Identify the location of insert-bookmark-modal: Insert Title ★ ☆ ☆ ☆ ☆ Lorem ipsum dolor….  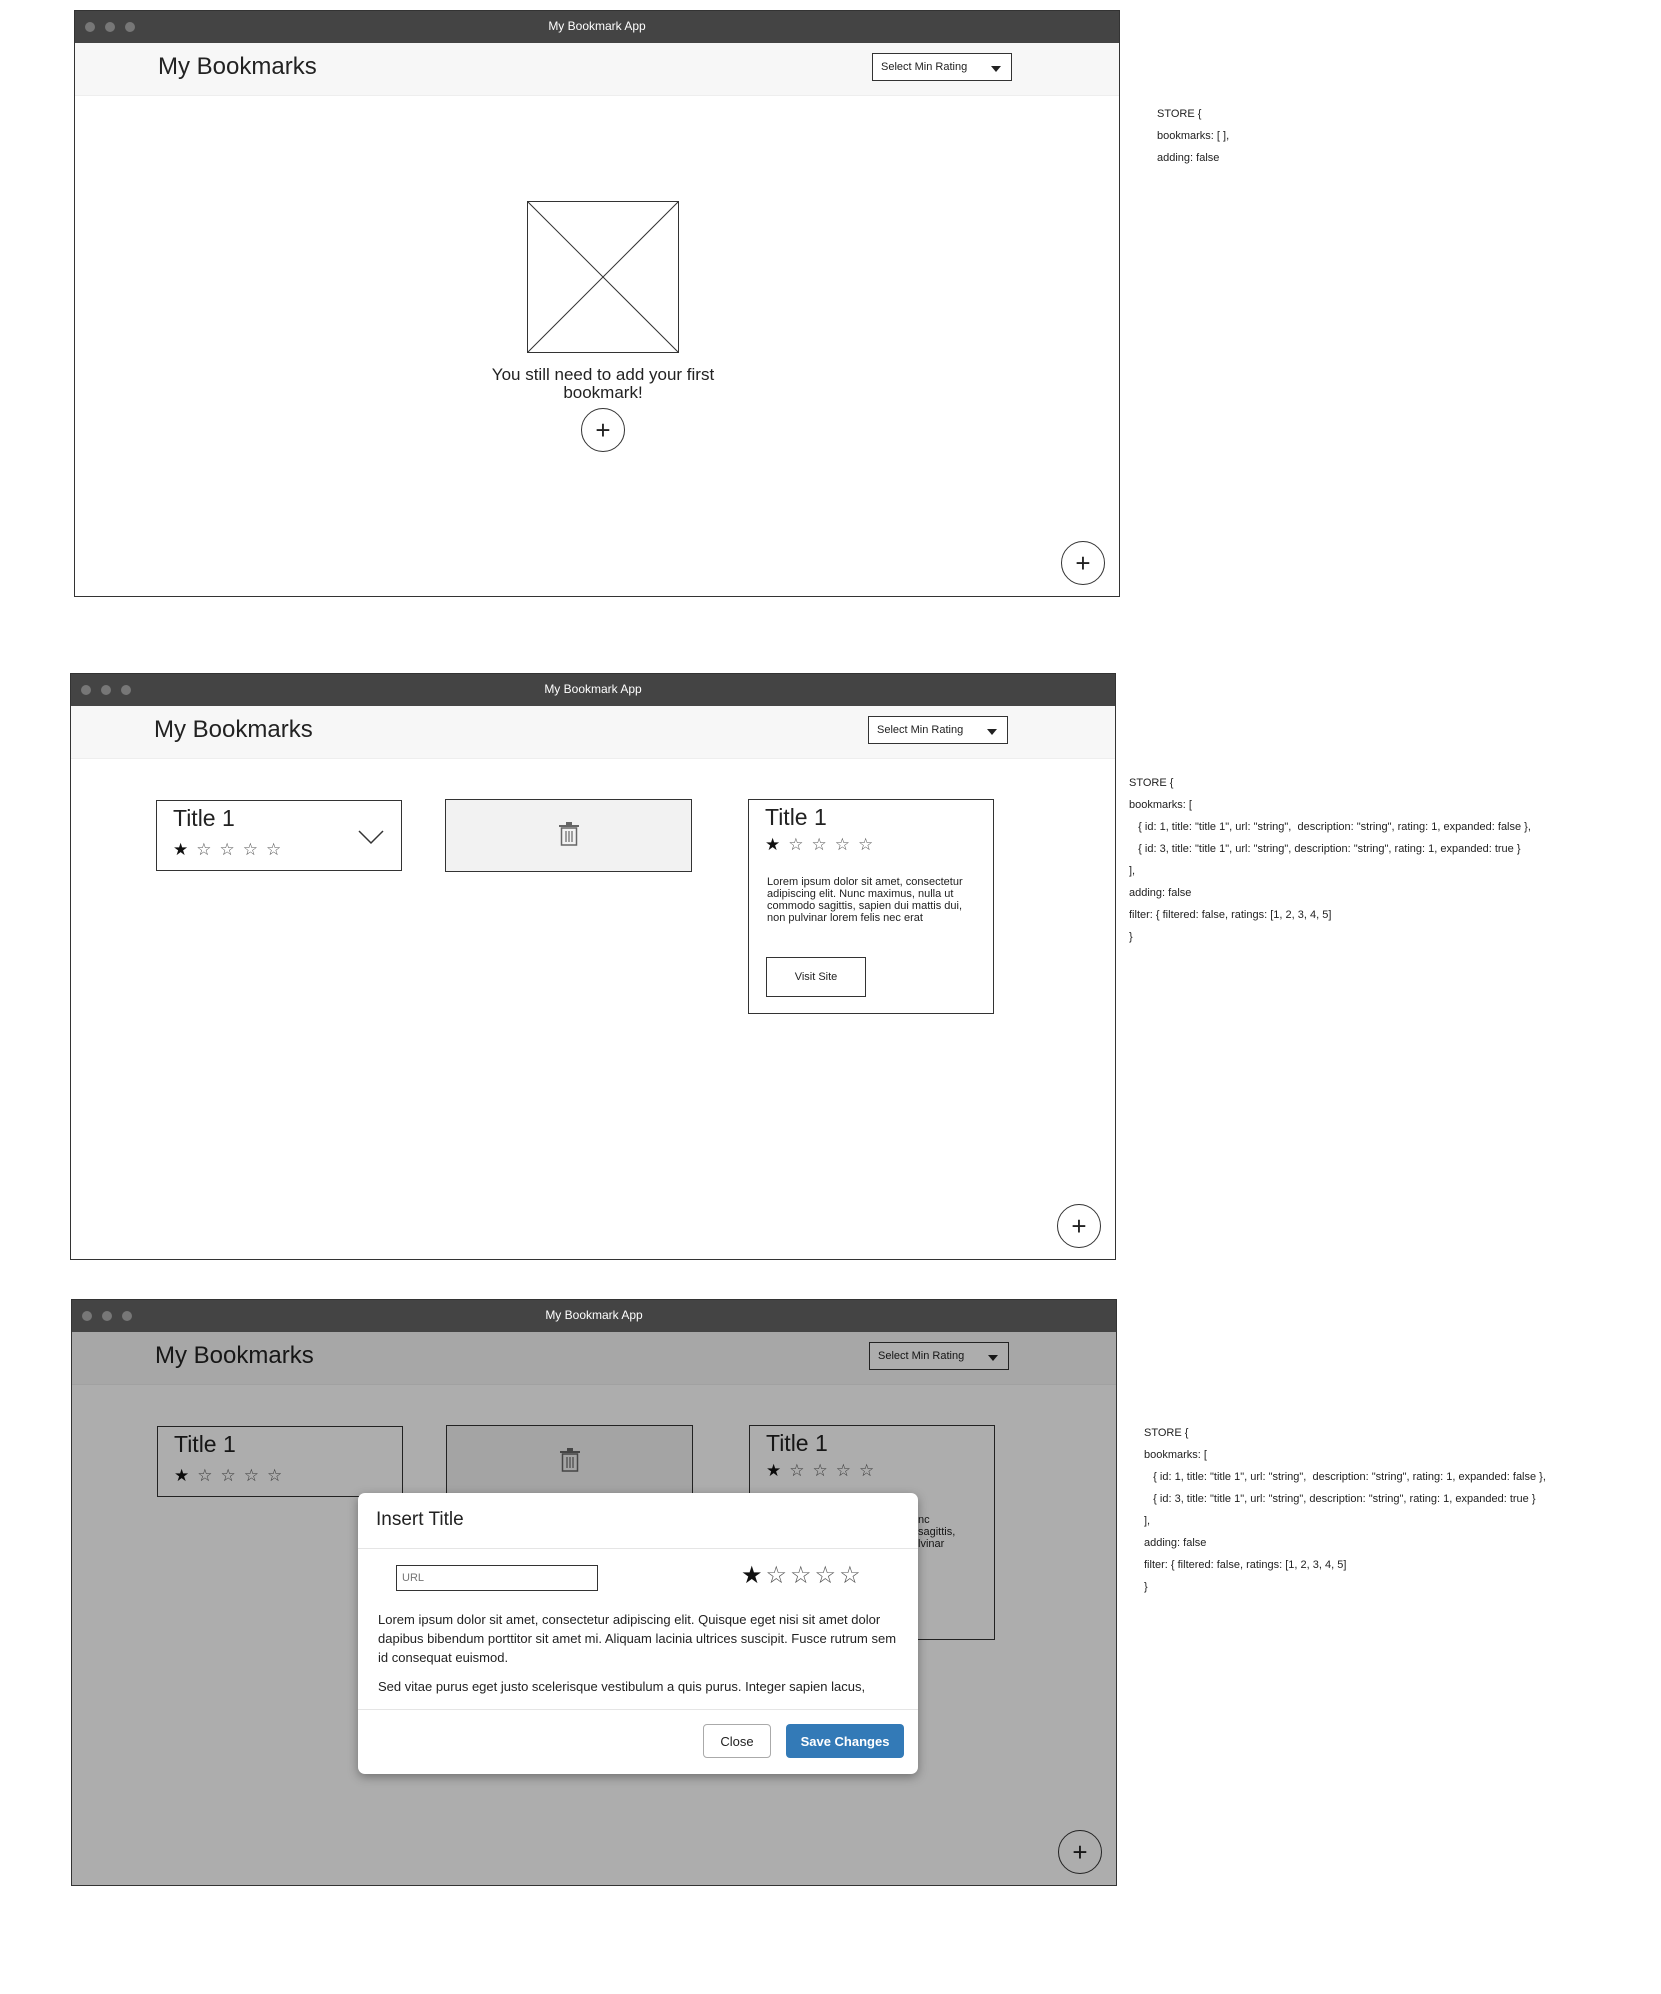
(638, 1633).